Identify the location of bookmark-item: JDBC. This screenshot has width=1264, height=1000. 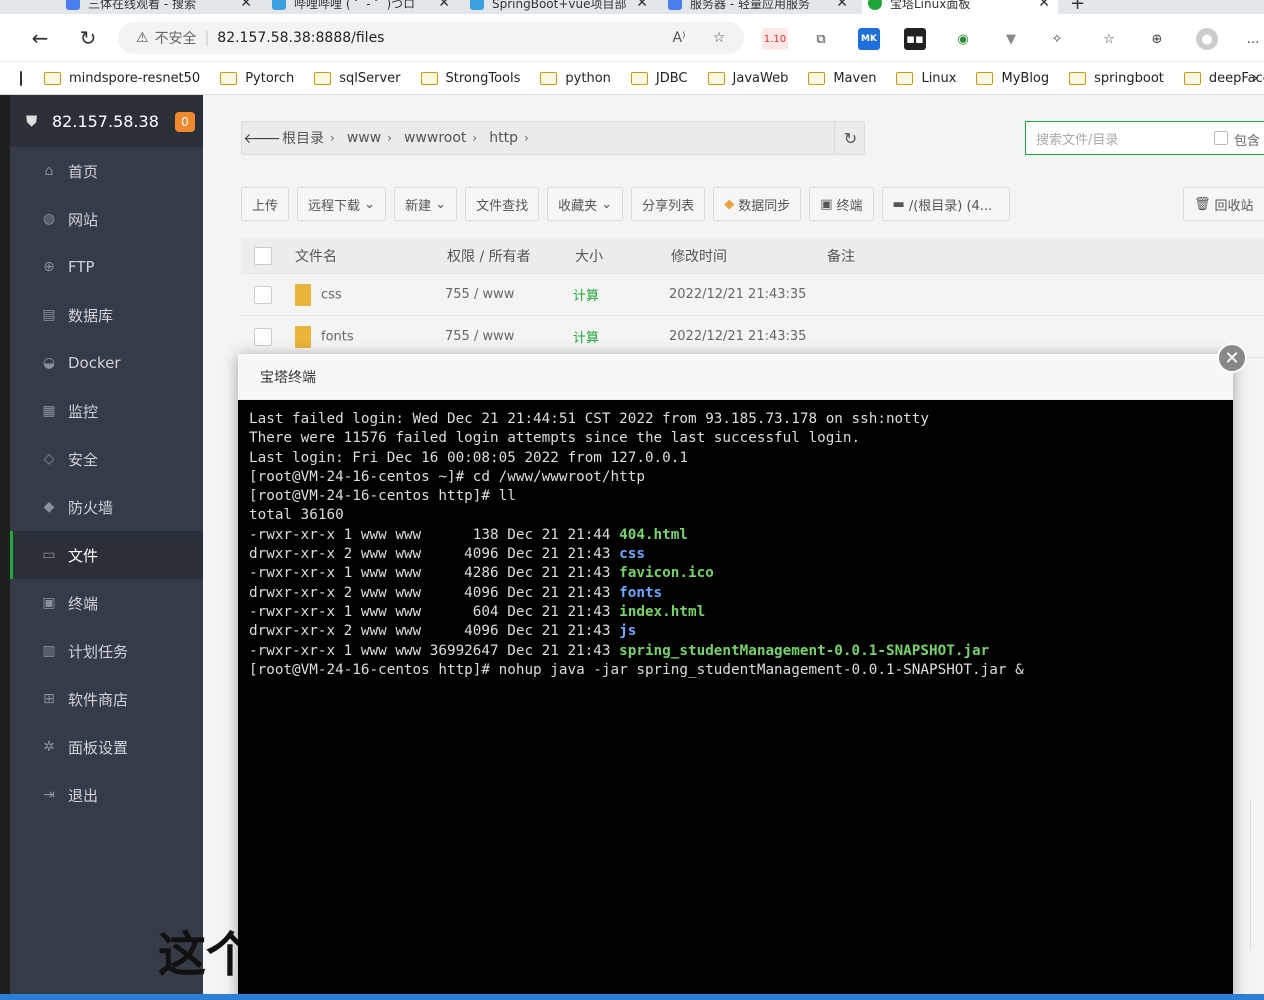
(659, 78).